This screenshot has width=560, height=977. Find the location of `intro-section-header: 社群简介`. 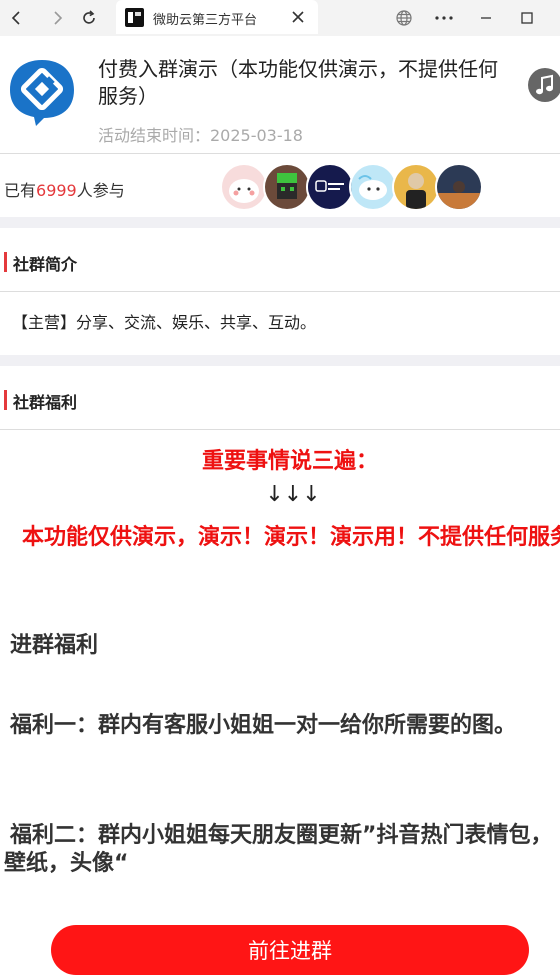

intro-section-header: 社群简介 is located at coordinates (280, 260).